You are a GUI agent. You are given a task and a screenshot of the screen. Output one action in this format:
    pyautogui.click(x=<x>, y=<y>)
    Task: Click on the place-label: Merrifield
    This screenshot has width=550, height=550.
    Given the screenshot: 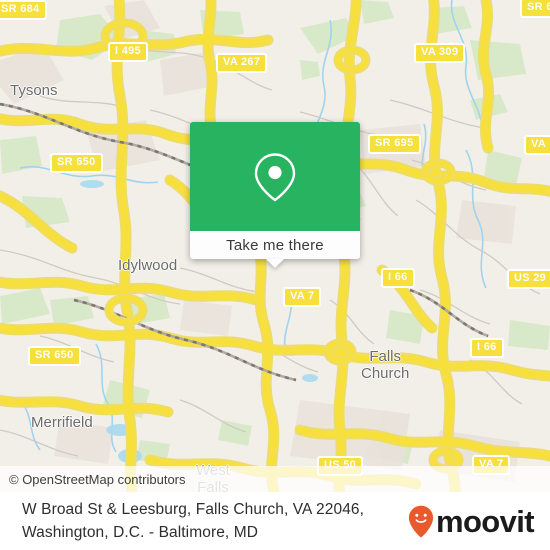 What is the action you would take?
    pyautogui.click(x=62, y=423)
    